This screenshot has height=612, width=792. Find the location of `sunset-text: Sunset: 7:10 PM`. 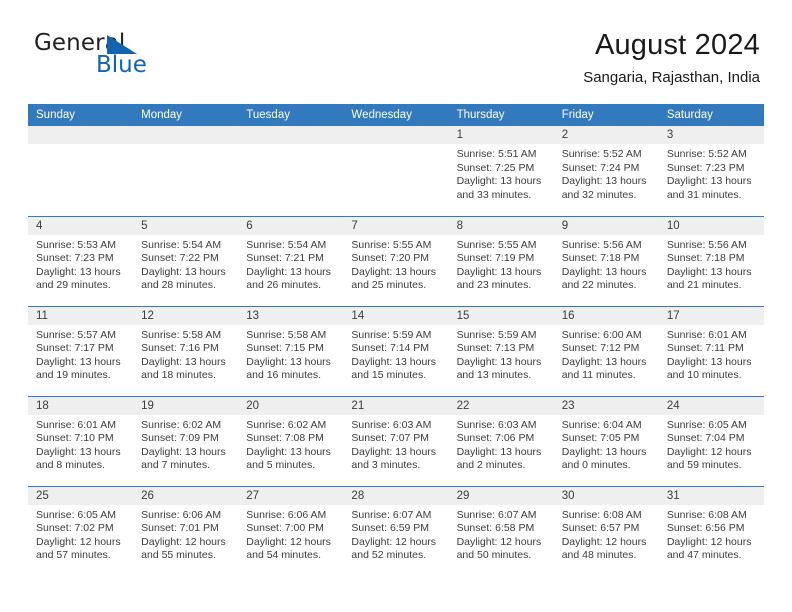

sunset-text: Sunset: 7:10 PM is located at coordinates (75, 438).